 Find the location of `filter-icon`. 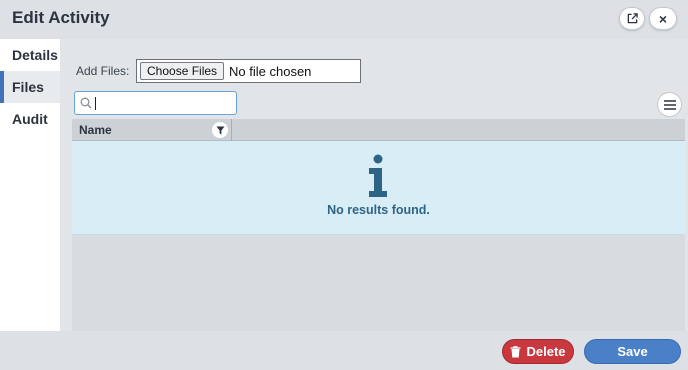

filter-icon is located at coordinates (220, 130).